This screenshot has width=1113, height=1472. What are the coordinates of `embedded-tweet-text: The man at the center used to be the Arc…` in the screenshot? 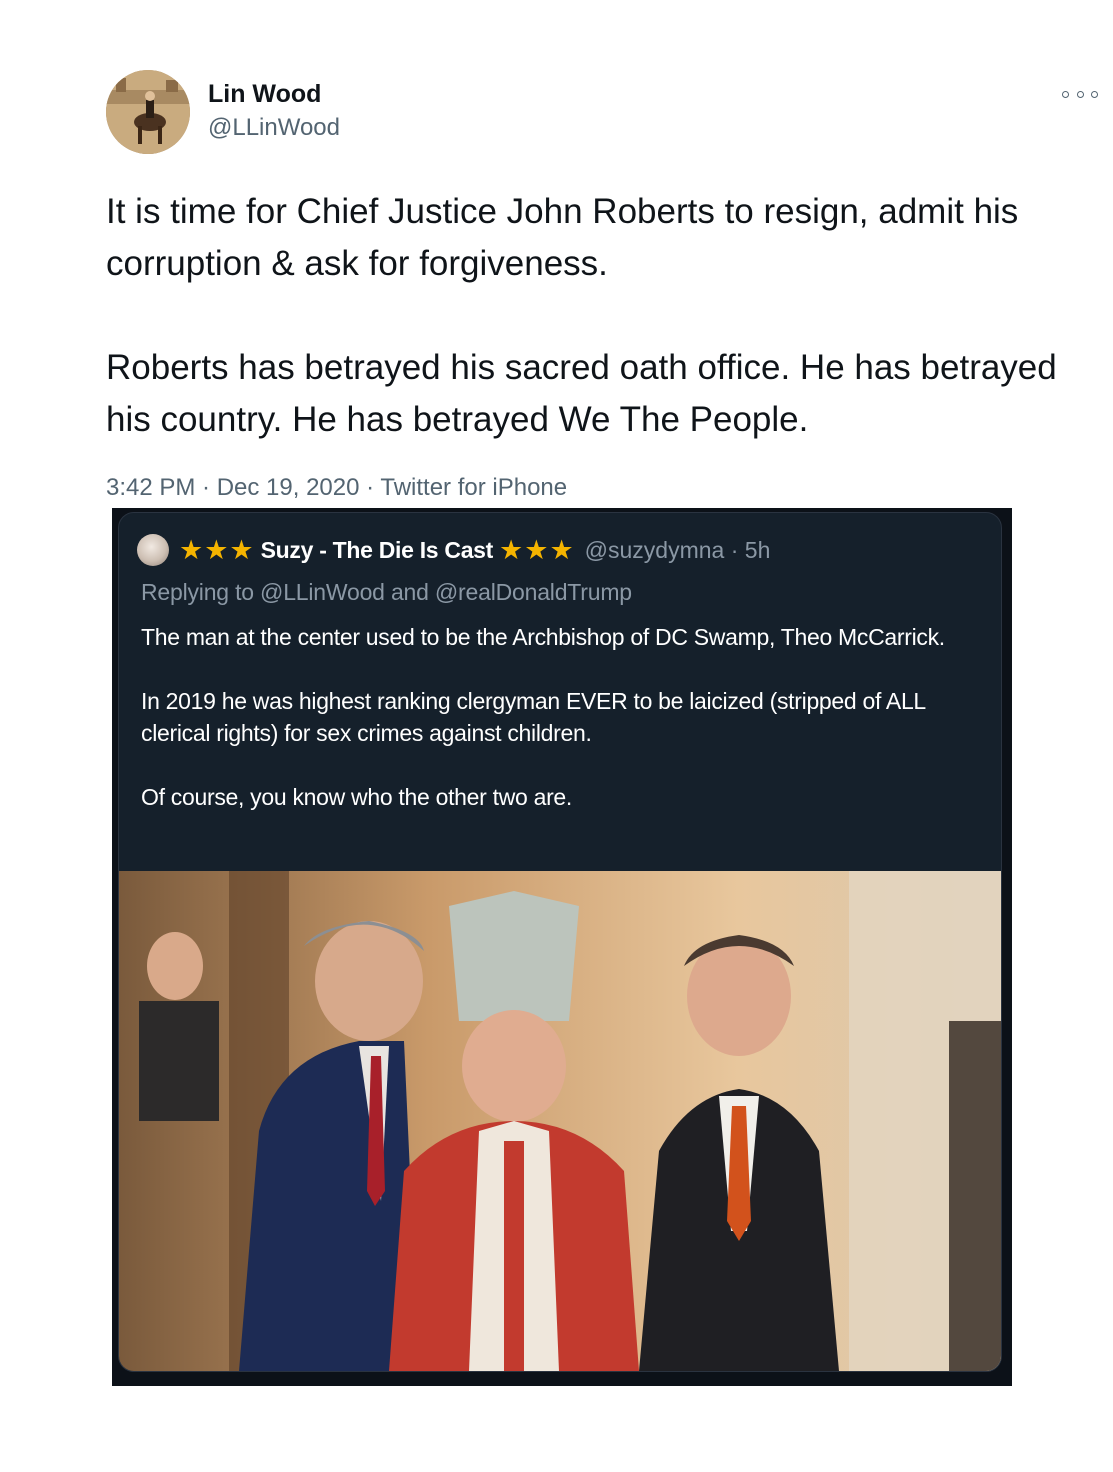 It's located at (561, 717).